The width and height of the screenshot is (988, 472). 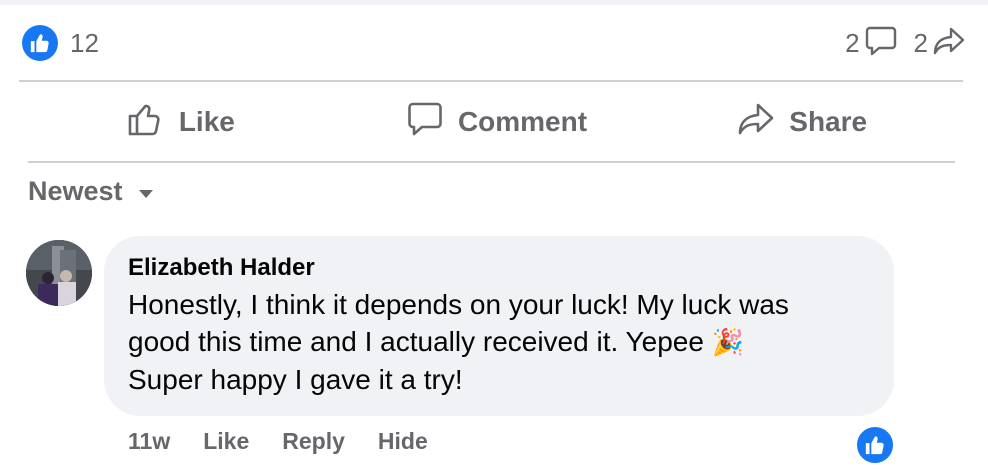 What do you see at coordinates (226, 441) in the screenshot?
I see `comment-like-link: Like` at bounding box center [226, 441].